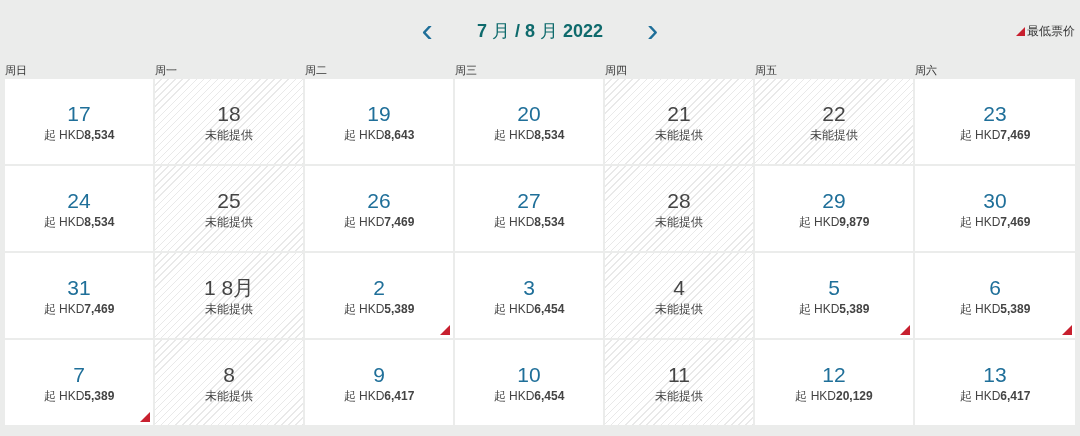 The height and width of the screenshot is (436, 1080). Describe the element at coordinates (529, 113) in the screenshot. I see `day-number: 20` at that location.